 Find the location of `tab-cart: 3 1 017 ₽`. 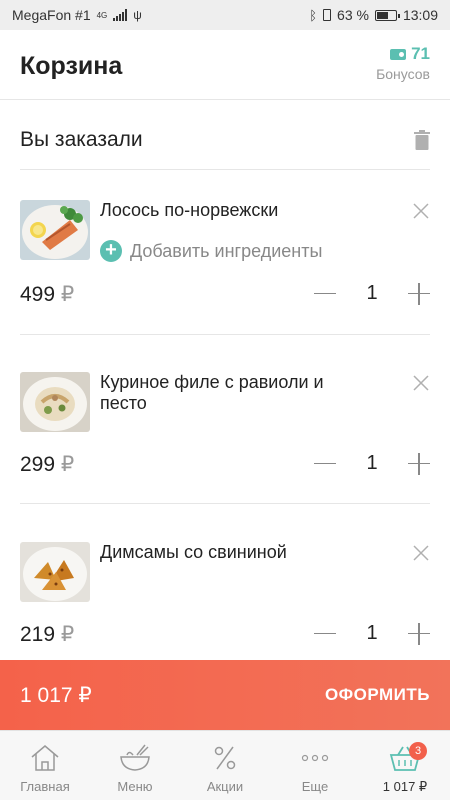

tab-cart: 3 1 017 ₽ is located at coordinates (405, 765).